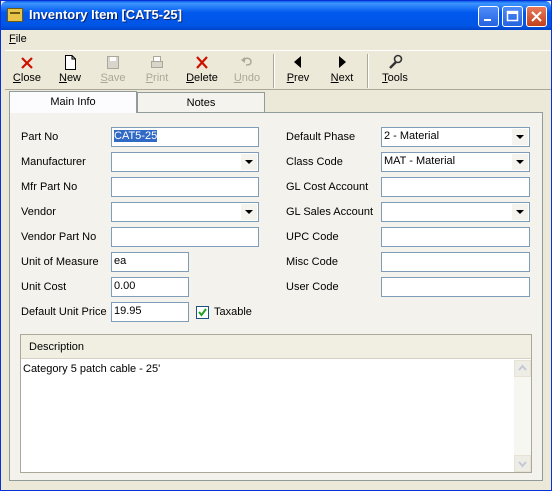 Image resolution: width=552 pixels, height=491 pixels. Describe the element at coordinates (247, 71) in the screenshot. I see `undo-button: Undo` at that location.